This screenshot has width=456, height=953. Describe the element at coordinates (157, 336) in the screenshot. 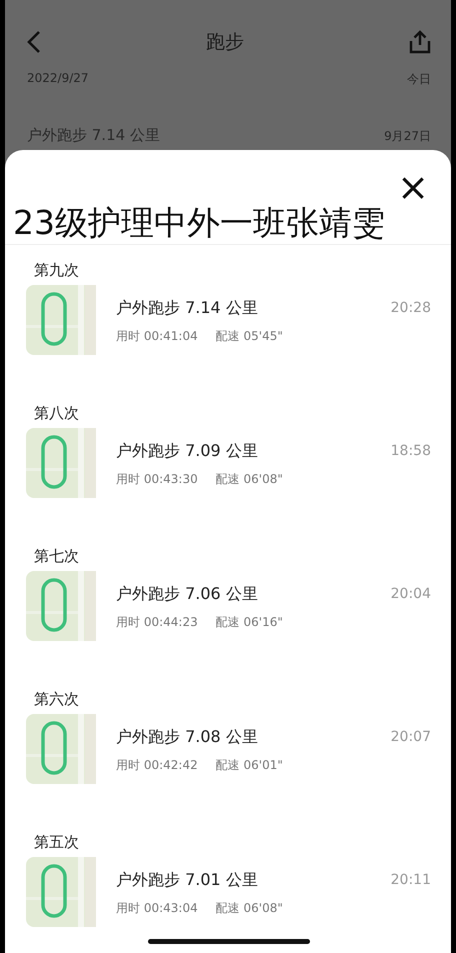

I see `duration-text: 用时 00:41:04` at that location.